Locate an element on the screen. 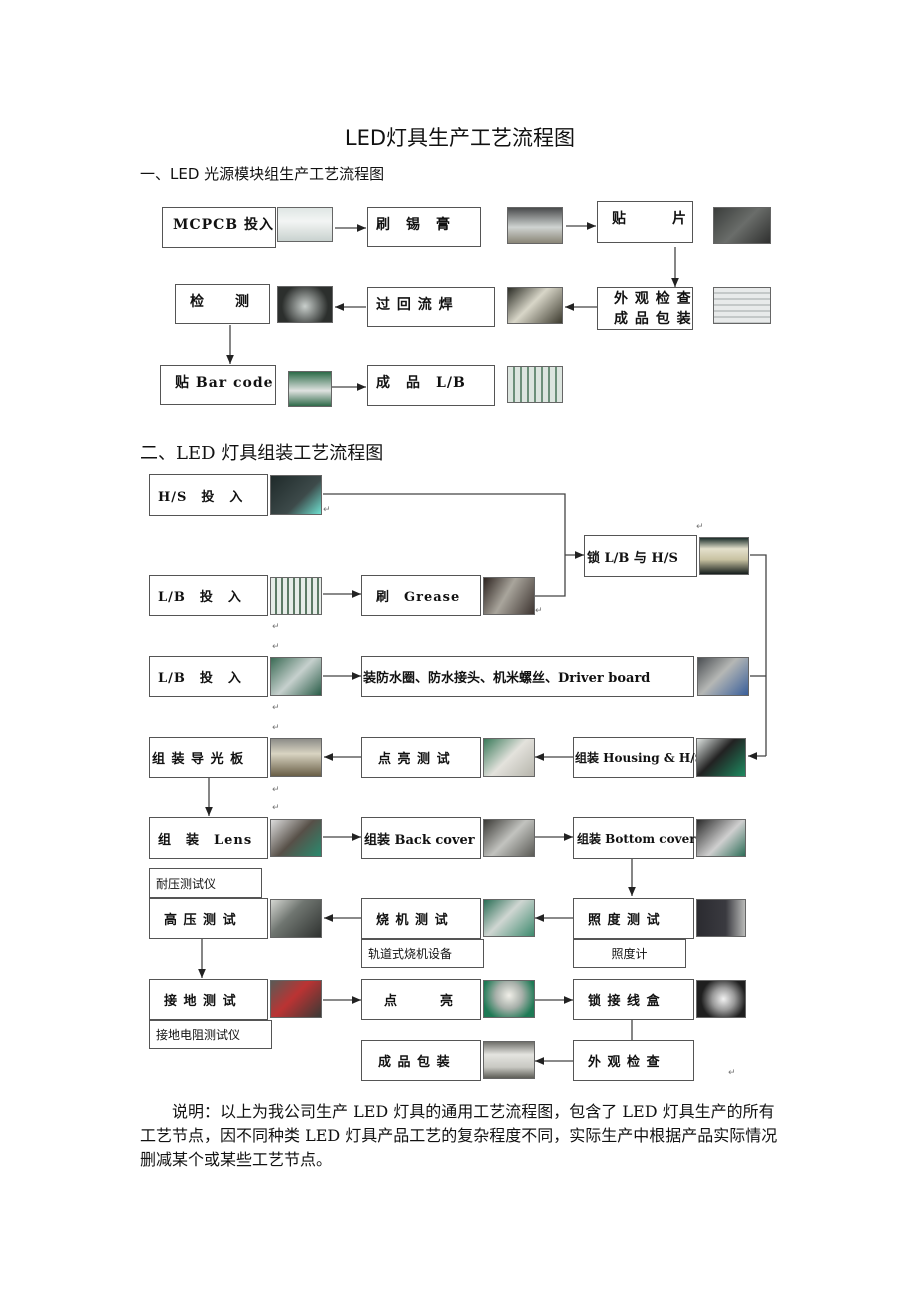 This screenshot has width=920, height=1302. step-label: 组装 Bottom cover is located at coordinates (636, 838).